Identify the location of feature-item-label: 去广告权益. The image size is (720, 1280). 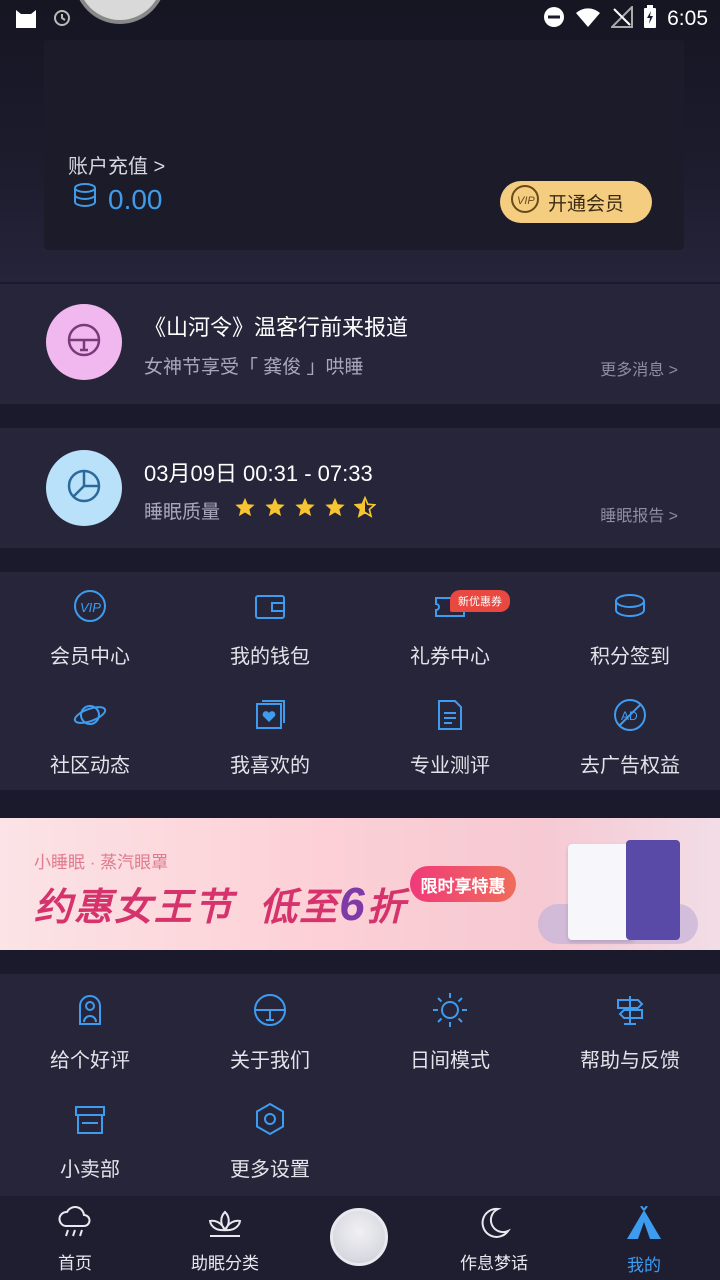
(630, 766).